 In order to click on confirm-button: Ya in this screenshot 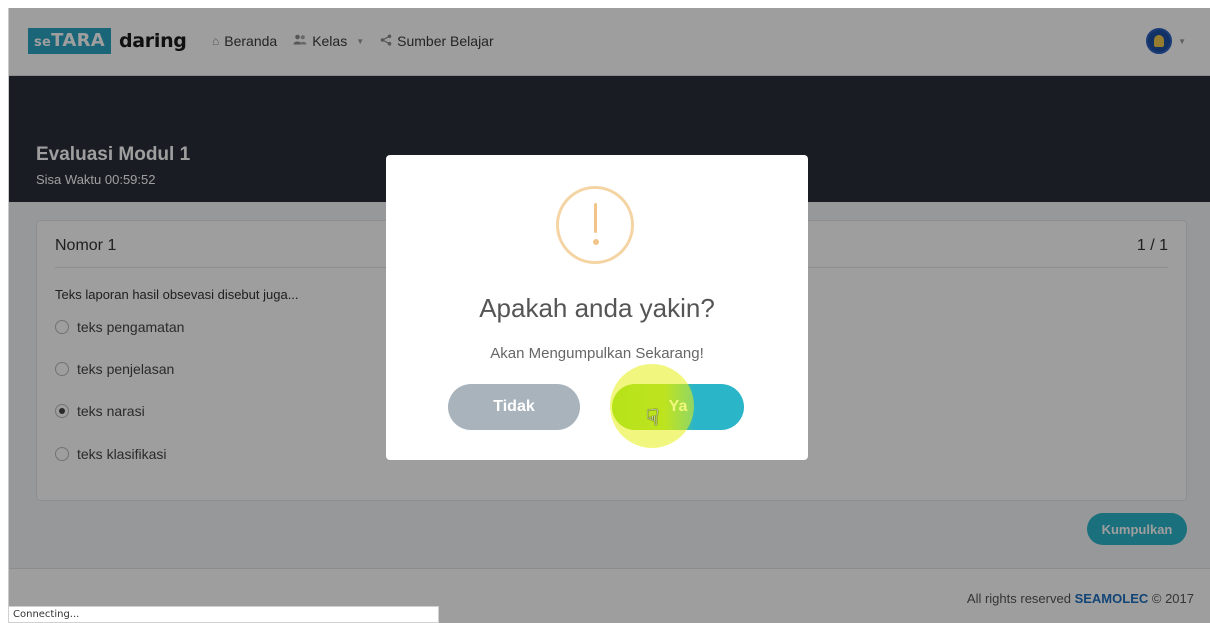, I will do `click(678, 407)`.